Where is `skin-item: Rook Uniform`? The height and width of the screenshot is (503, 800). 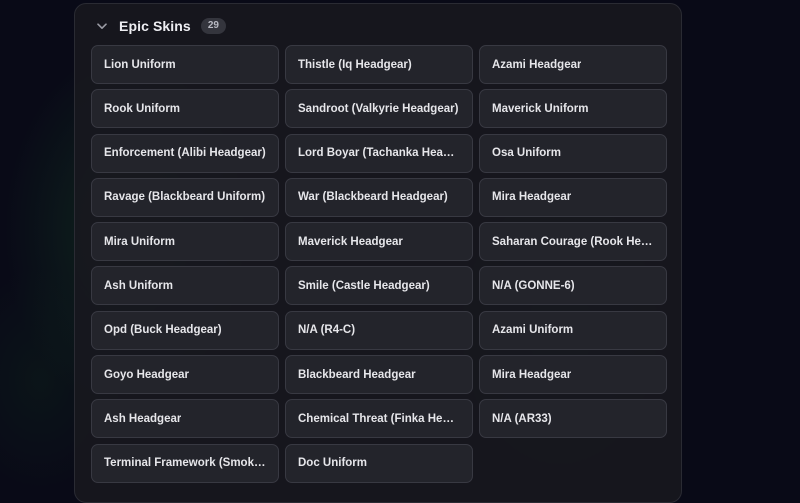 skin-item: Rook Uniform is located at coordinates (185, 109).